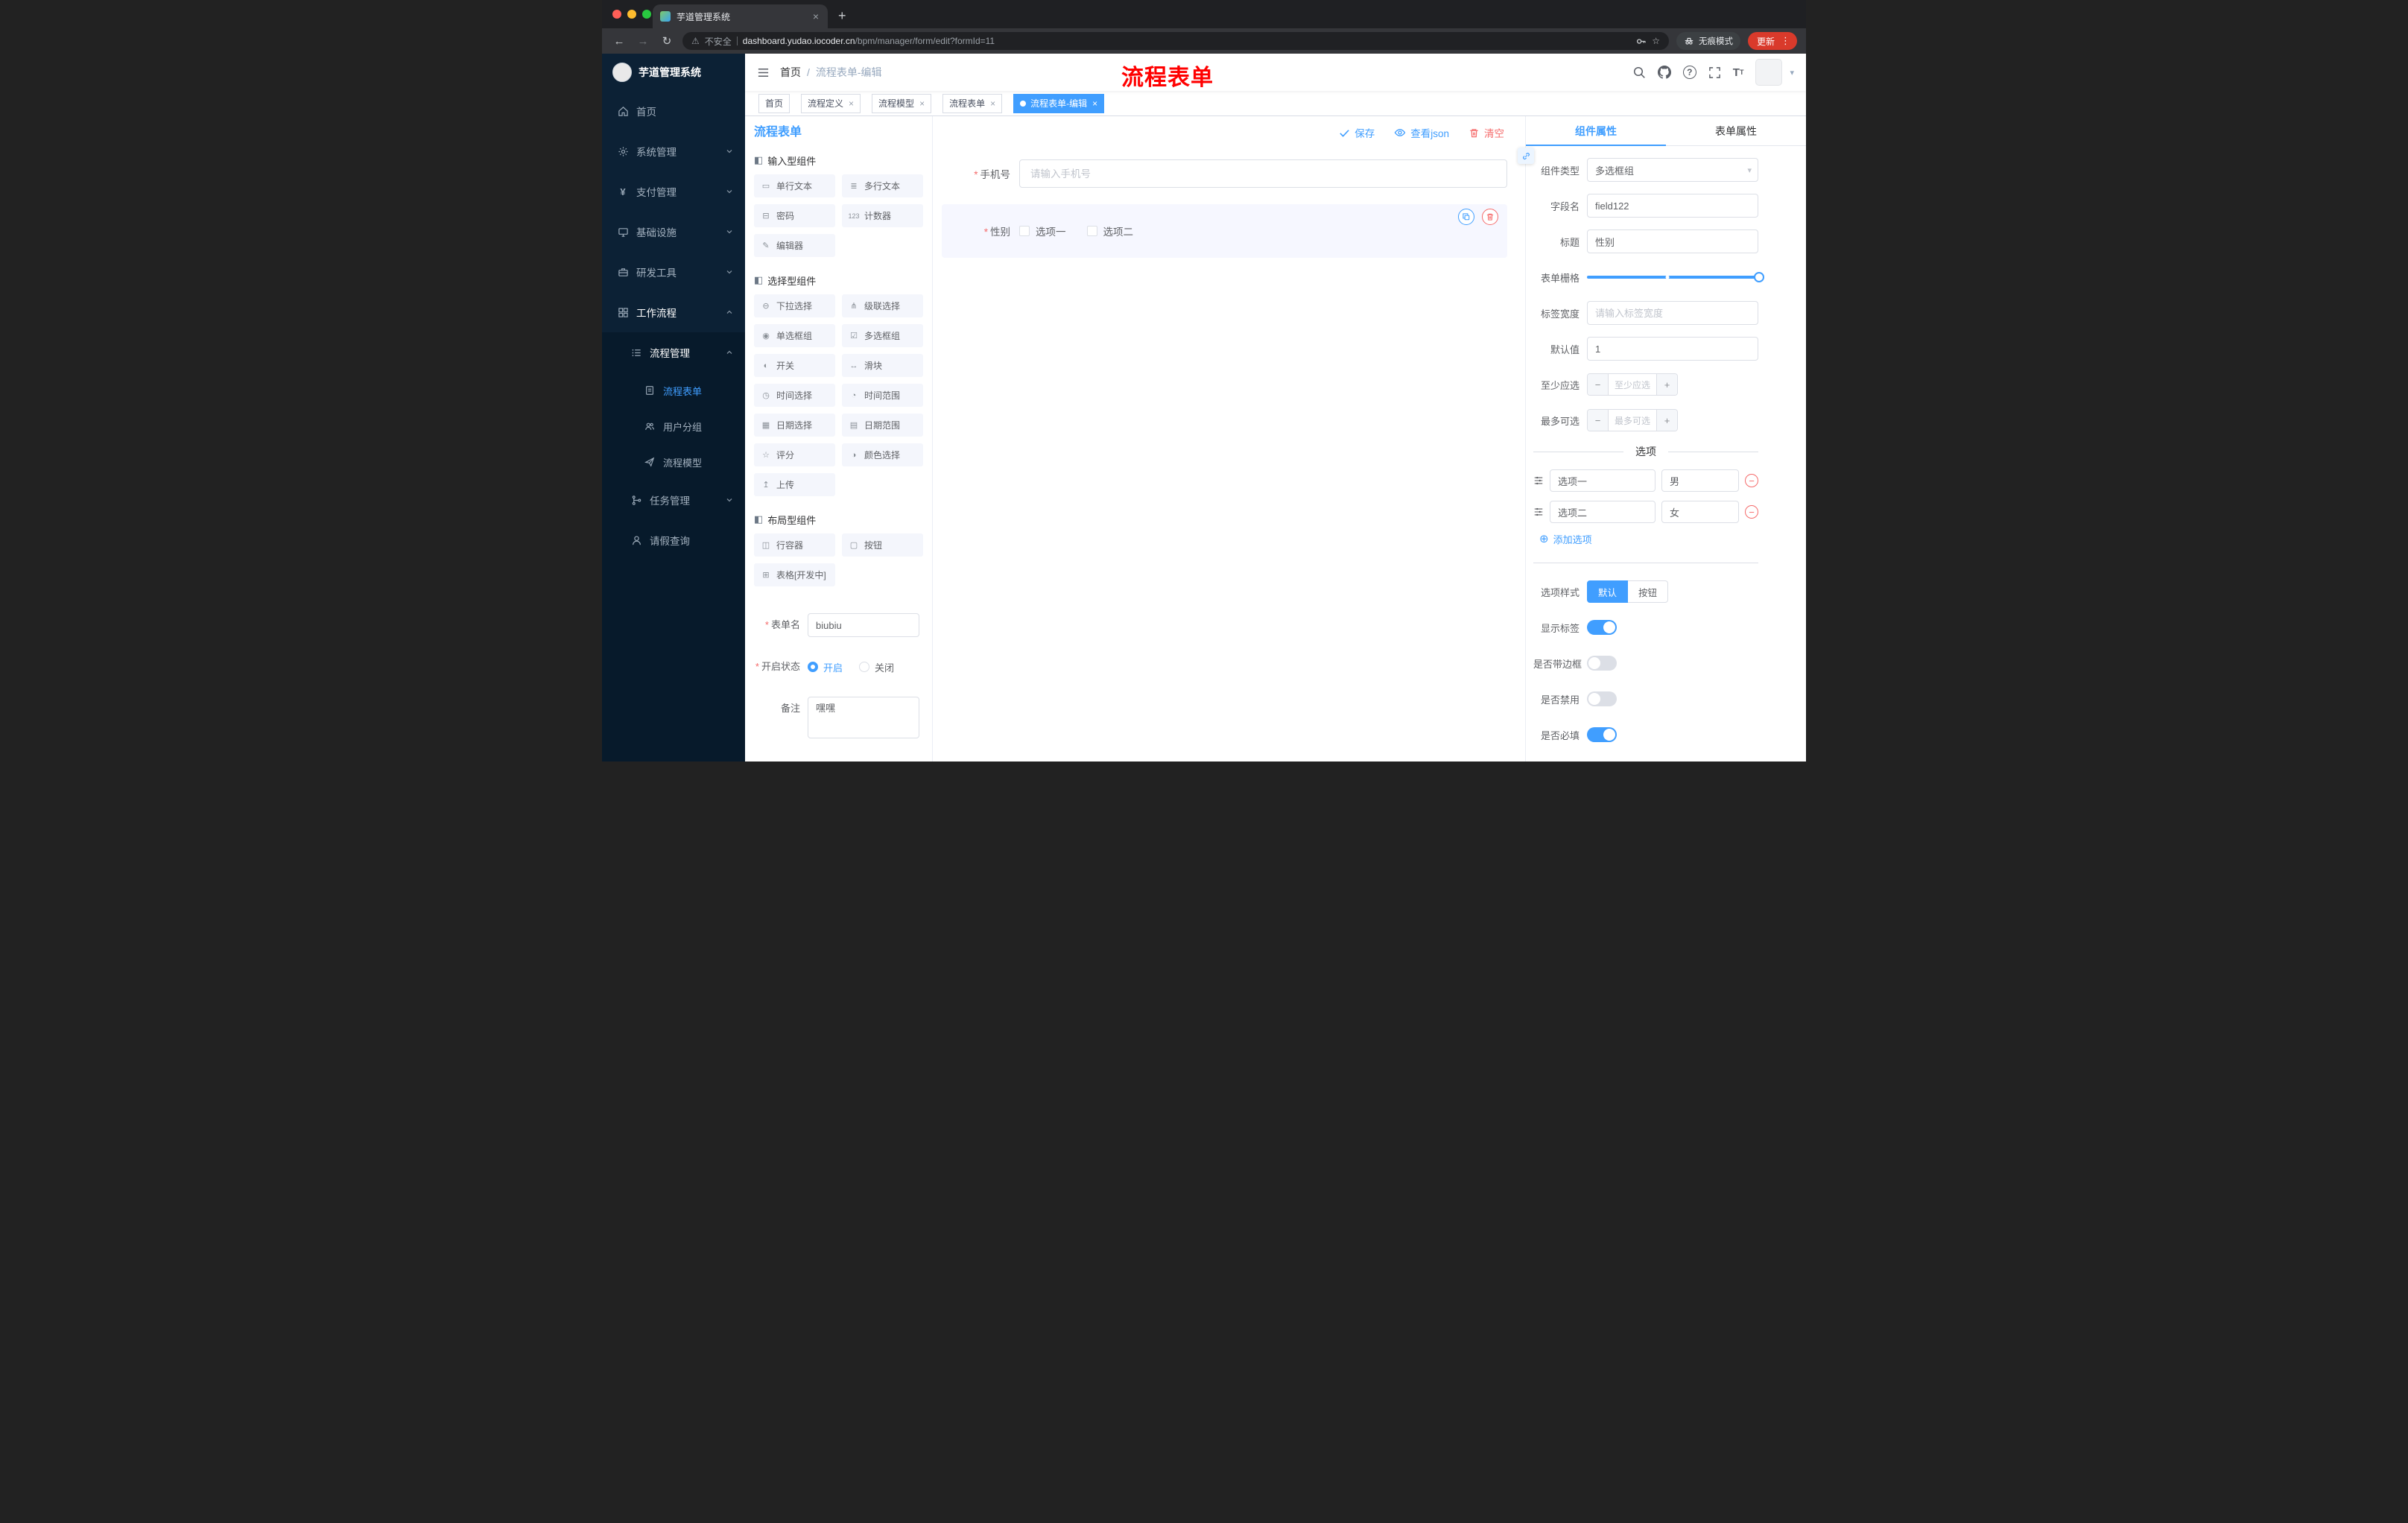 This screenshot has width=2408, height=1523. I want to click on canvas-field-phone: 手机号, so click(1229, 174).